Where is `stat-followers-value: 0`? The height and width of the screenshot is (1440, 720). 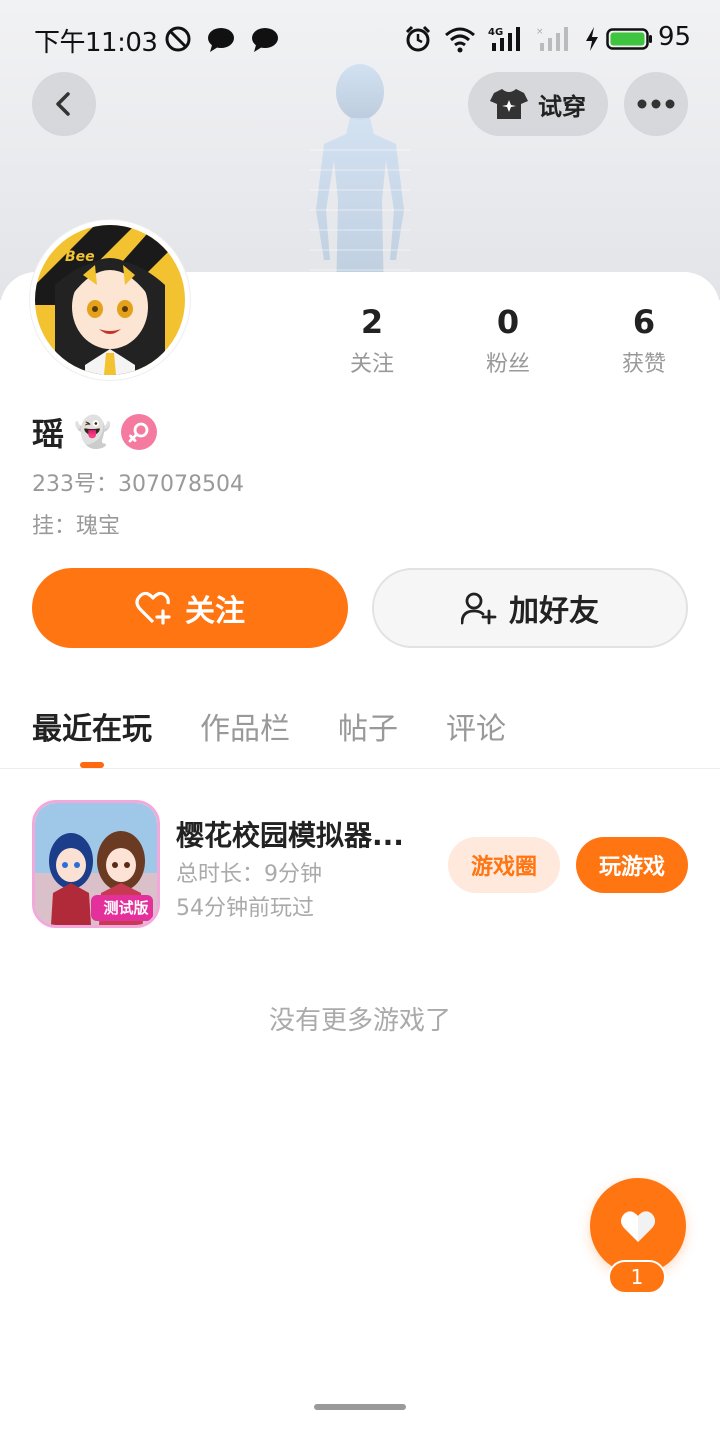
stat-followers-value: 0 is located at coordinates (508, 322).